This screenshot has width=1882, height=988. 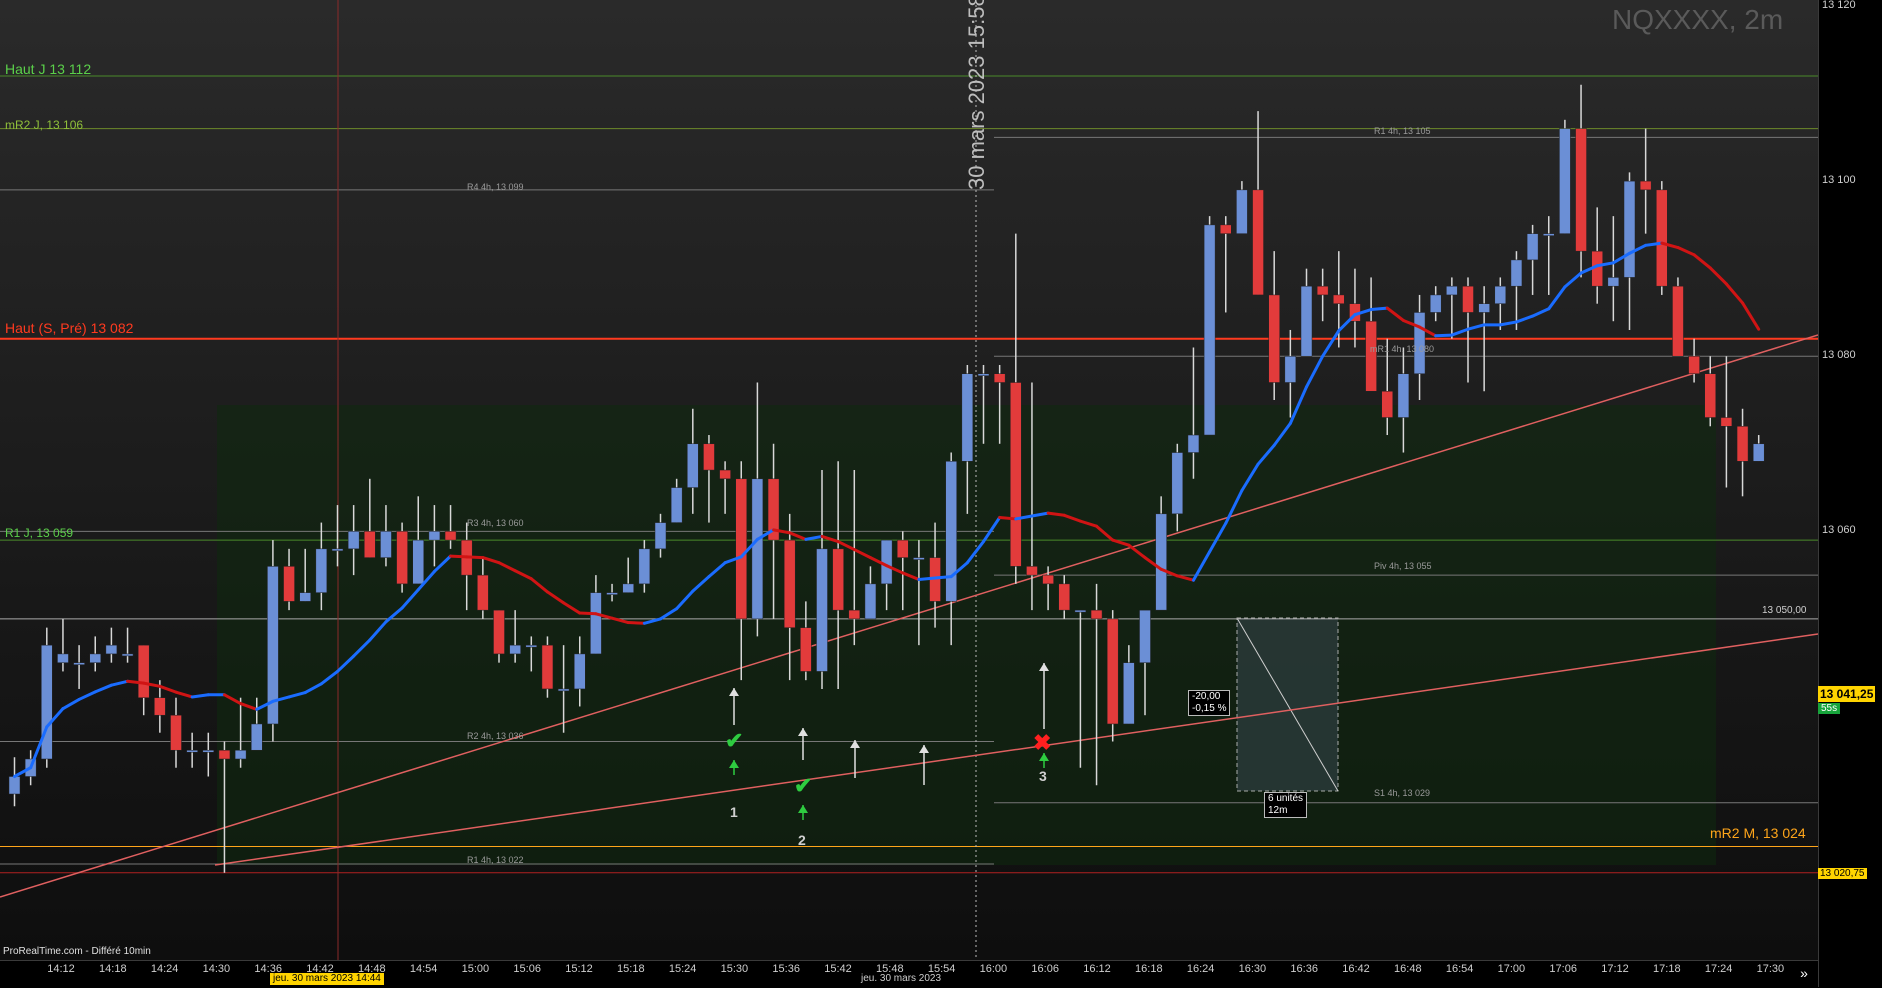 I want to click on source-label: ProRealTime.com - Différé 10min, so click(x=77, y=951).